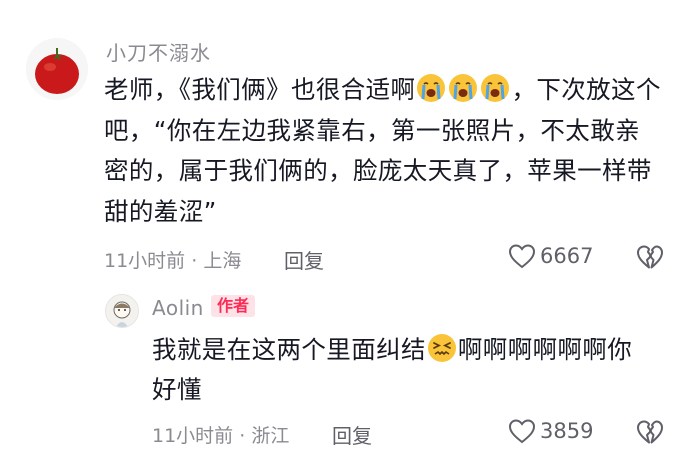 The image size is (690, 471). I want to click on reply-button: 回复, so click(304, 259).